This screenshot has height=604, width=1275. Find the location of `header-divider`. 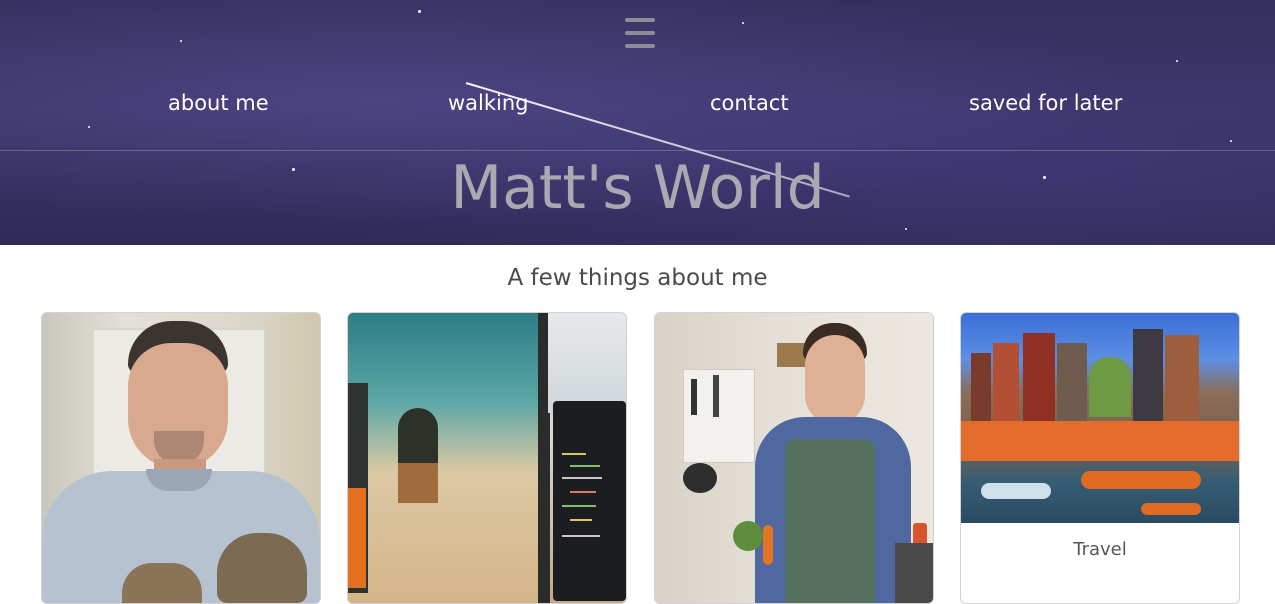

header-divider is located at coordinates (637, 150).